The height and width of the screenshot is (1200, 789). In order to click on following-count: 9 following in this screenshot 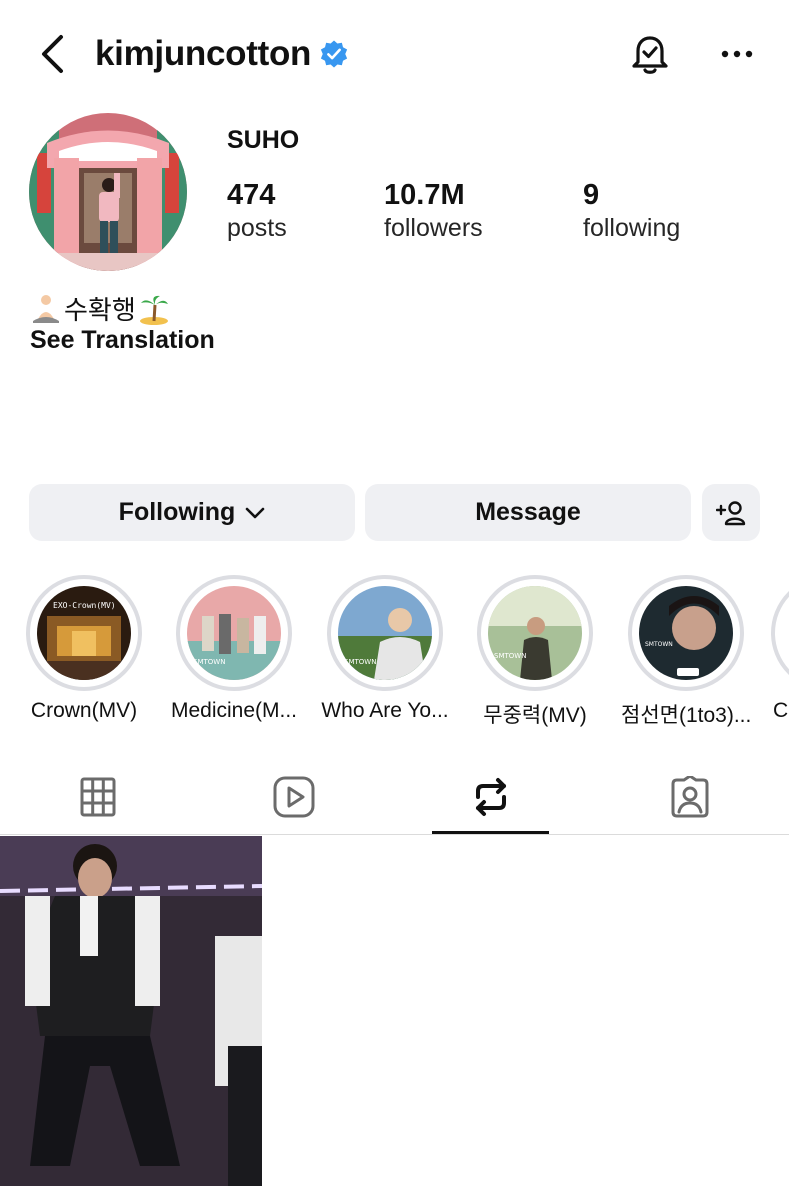, I will do `click(631, 211)`.